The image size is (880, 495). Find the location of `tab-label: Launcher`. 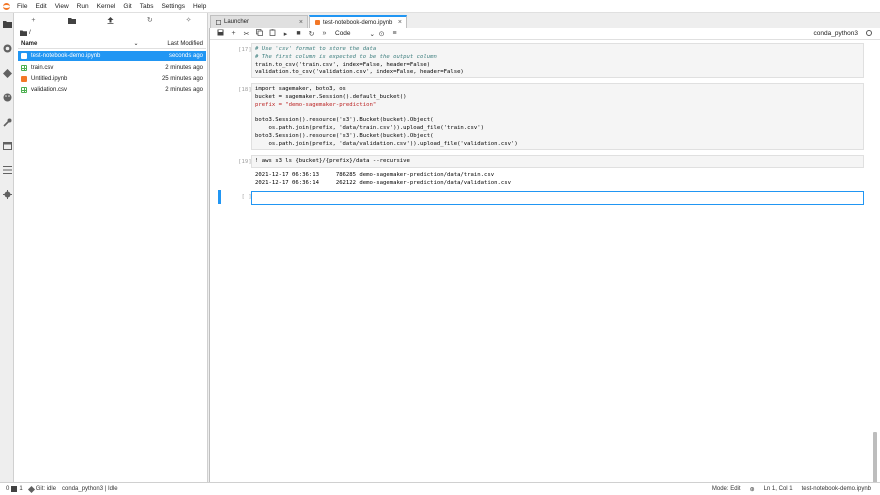

tab-label: Launcher is located at coordinates (237, 22).